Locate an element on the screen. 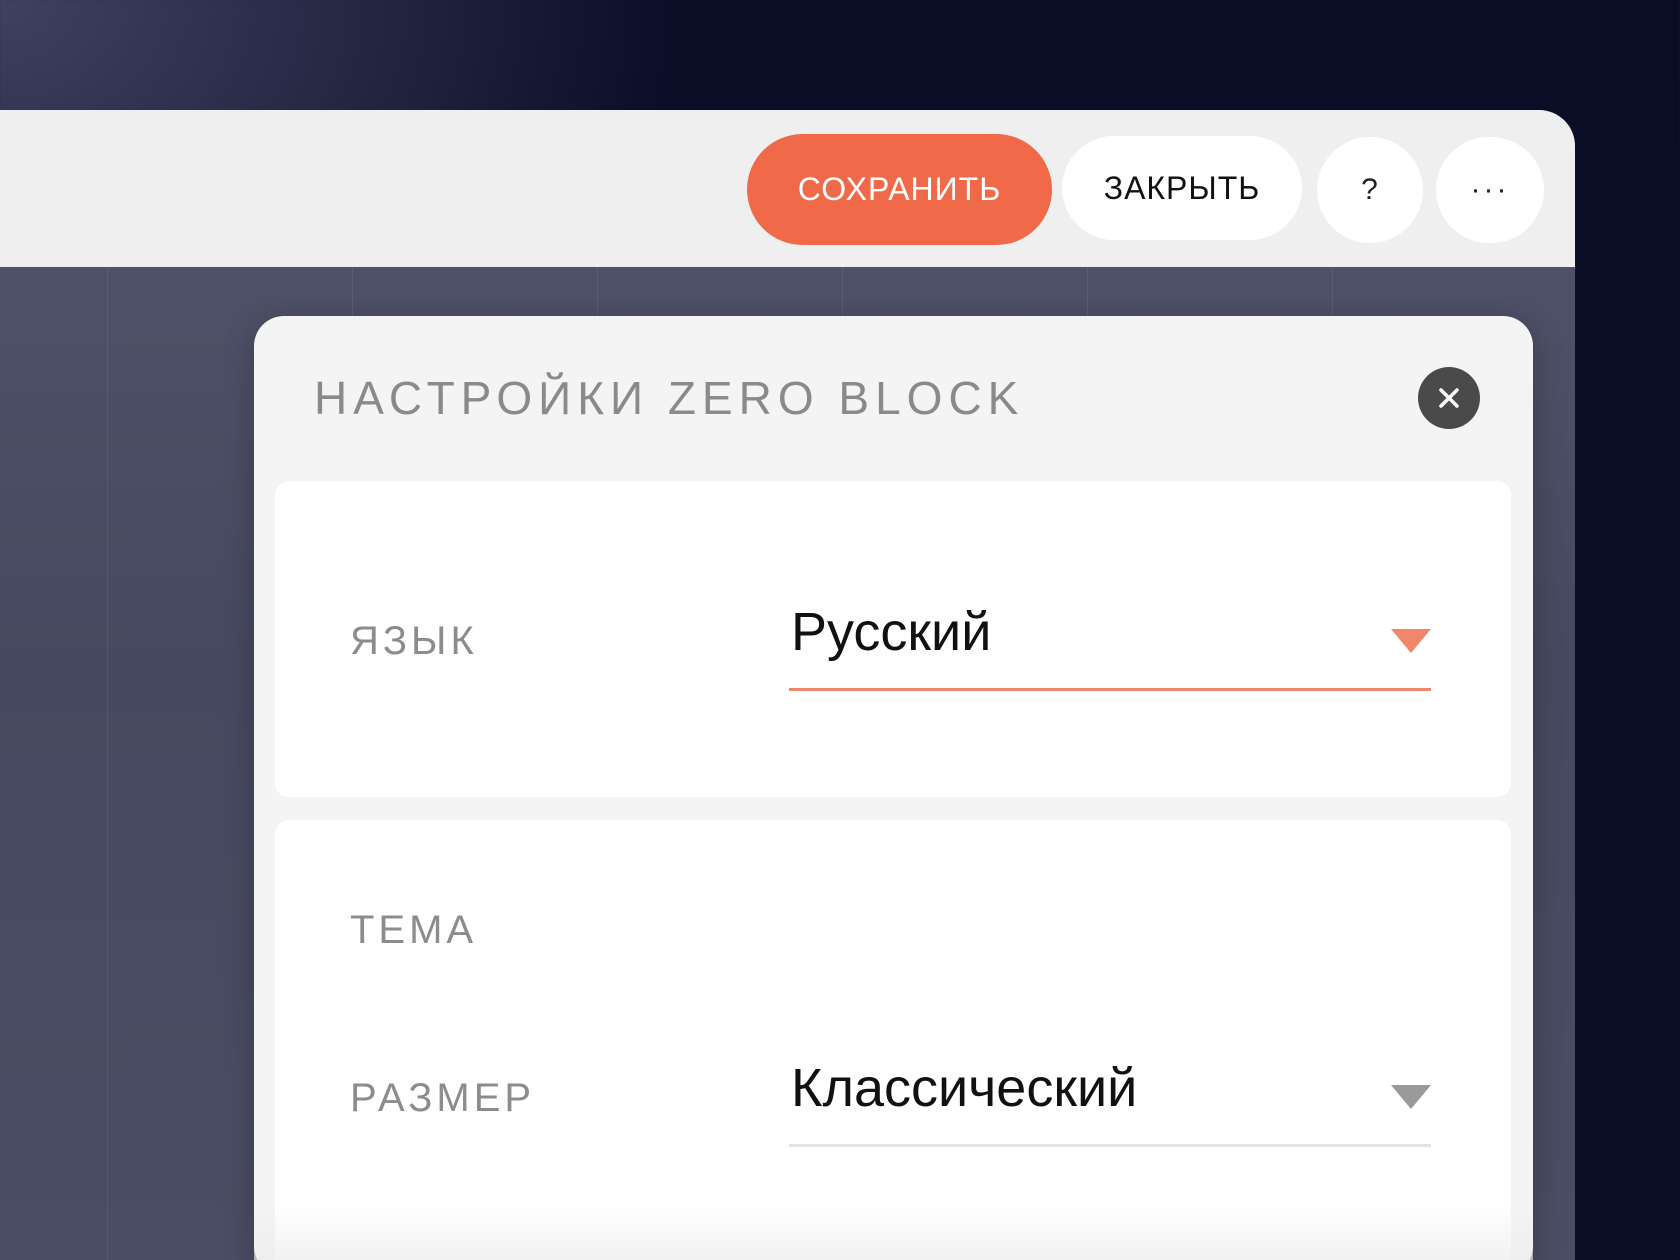  top-toolbar: СОХРАНИТЬ ЗАКРЫТЬ ? ··· is located at coordinates (787, 188).